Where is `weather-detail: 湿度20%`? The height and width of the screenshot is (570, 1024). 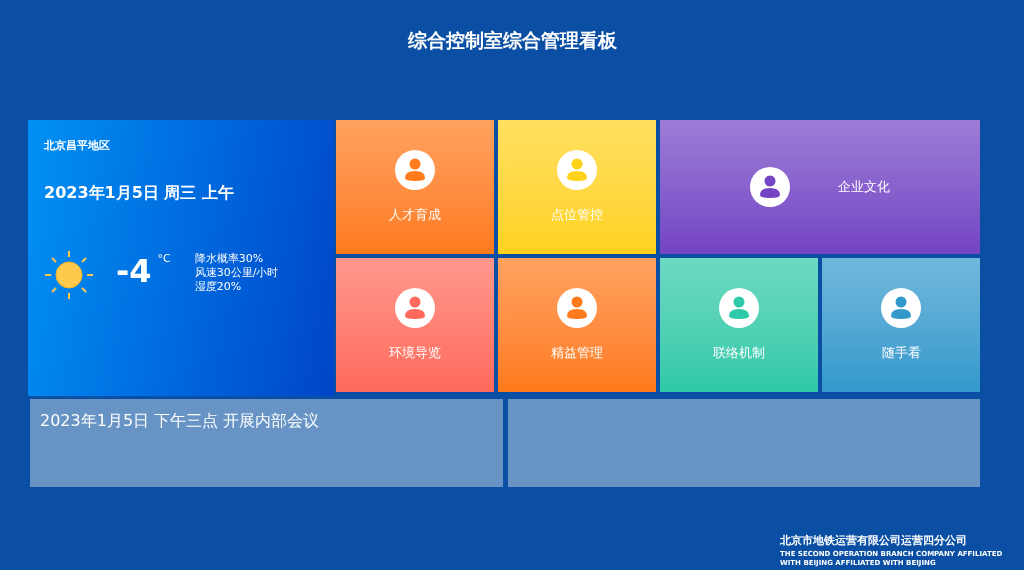 weather-detail: 湿度20% is located at coordinates (218, 287).